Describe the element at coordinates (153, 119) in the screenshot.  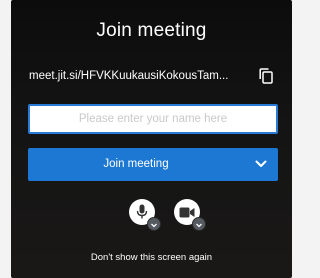
I see `display-name-input` at that location.